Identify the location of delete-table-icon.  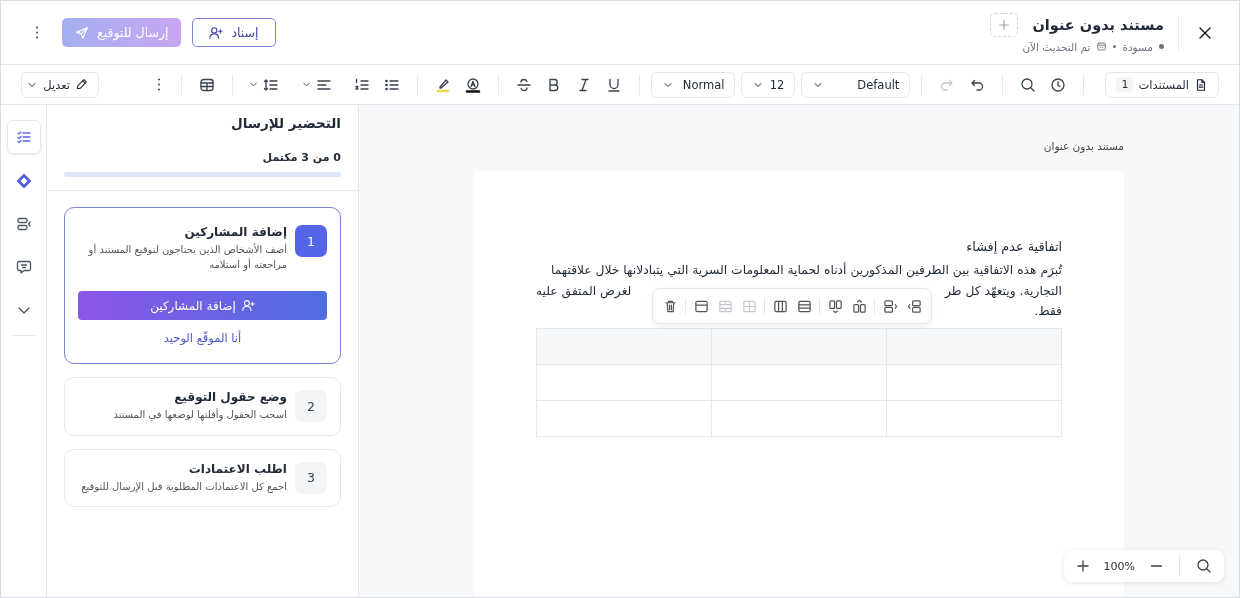
(670, 306).